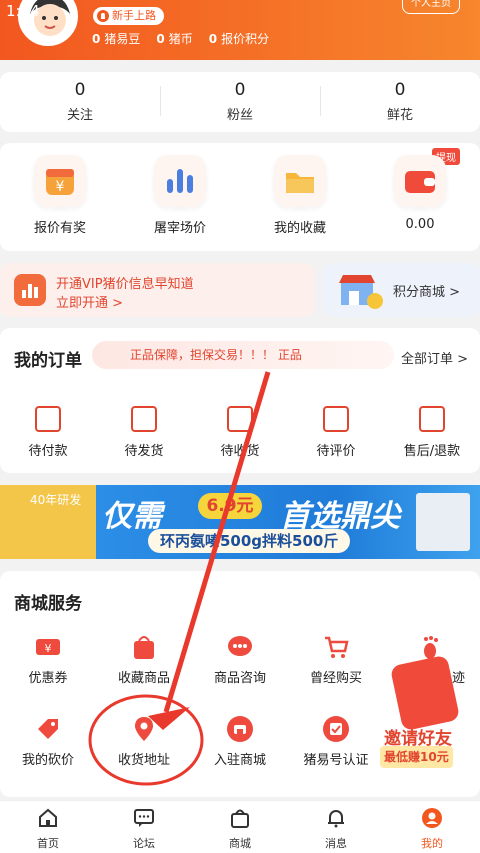 This screenshot has width=480, height=853. I want to click on slaughter-price-button: 屠宰场价, so click(180, 197).